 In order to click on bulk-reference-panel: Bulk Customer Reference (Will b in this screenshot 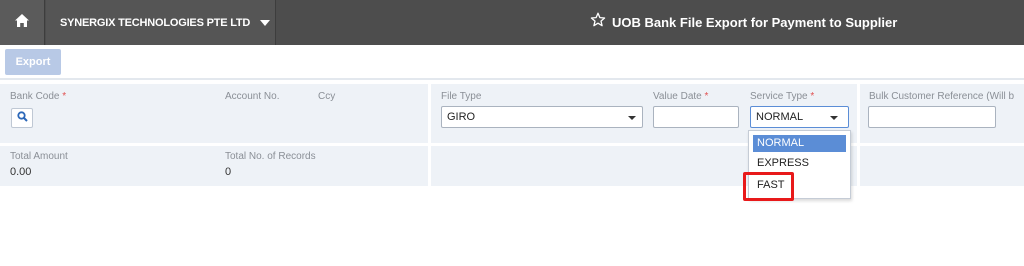, I will do `click(942, 113)`.